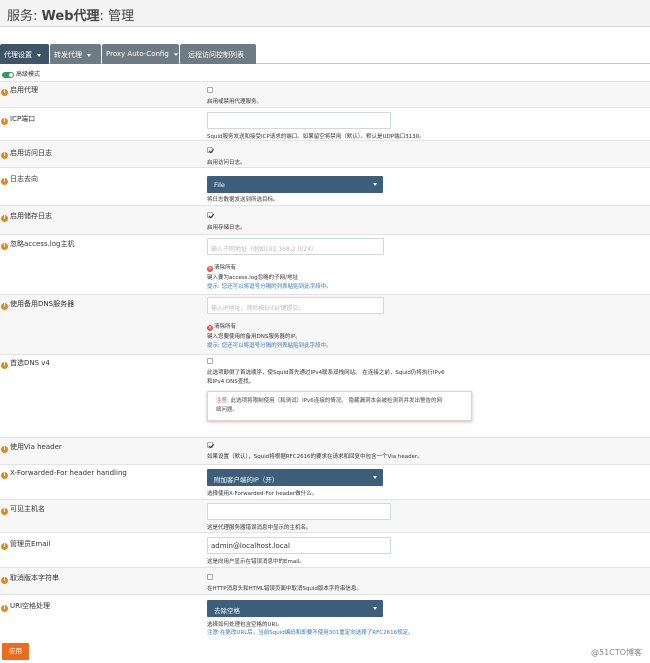 The height and width of the screenshot is (663, 650). What do you see at coordinates (210, 90) in the screenshot?
I see `enable-proxy-checkbox` at bounding box center [210, 90].